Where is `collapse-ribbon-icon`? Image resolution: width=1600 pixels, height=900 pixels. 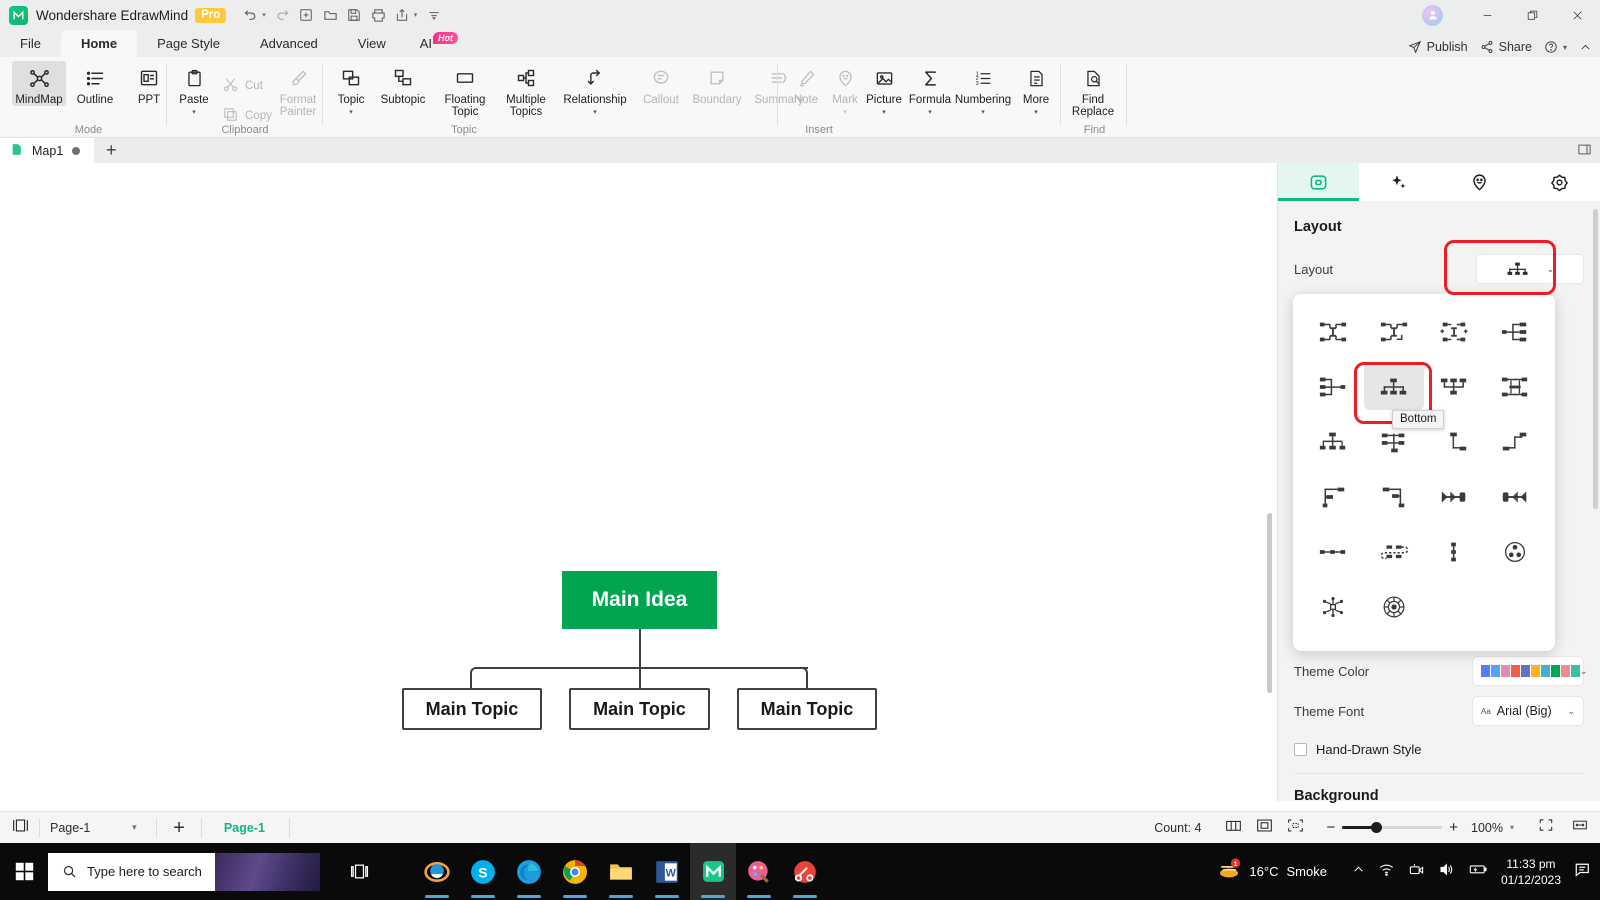 collapse-ribbon-icon is located at coordinates (1585, 47).